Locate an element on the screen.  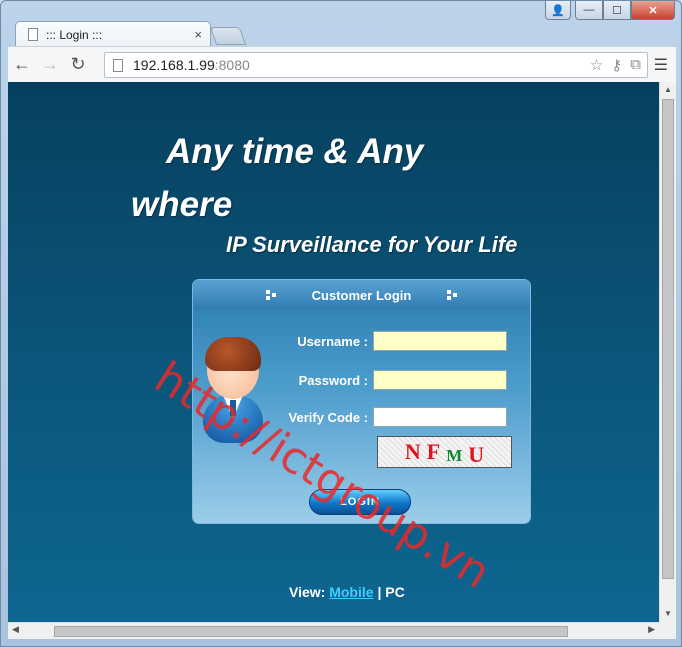
view-switcher: View: Mobile | PC is located at coordinates (347, 592).